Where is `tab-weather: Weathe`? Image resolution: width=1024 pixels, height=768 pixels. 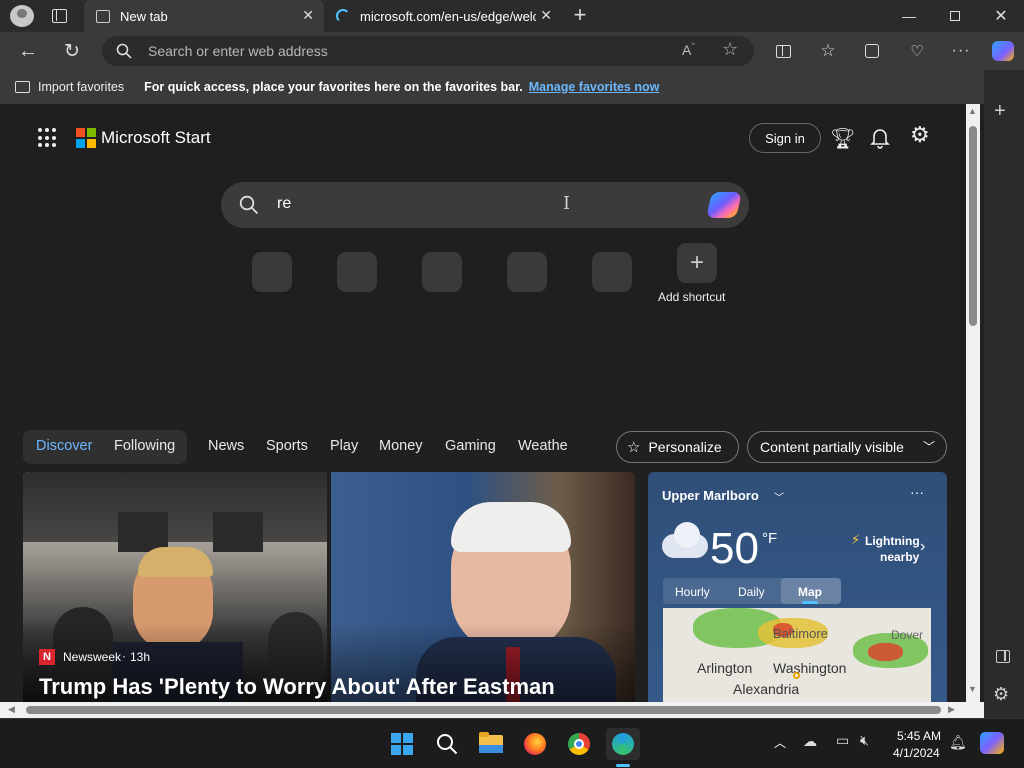
tab-weather: Weathe is located at coordinates (543, 446).